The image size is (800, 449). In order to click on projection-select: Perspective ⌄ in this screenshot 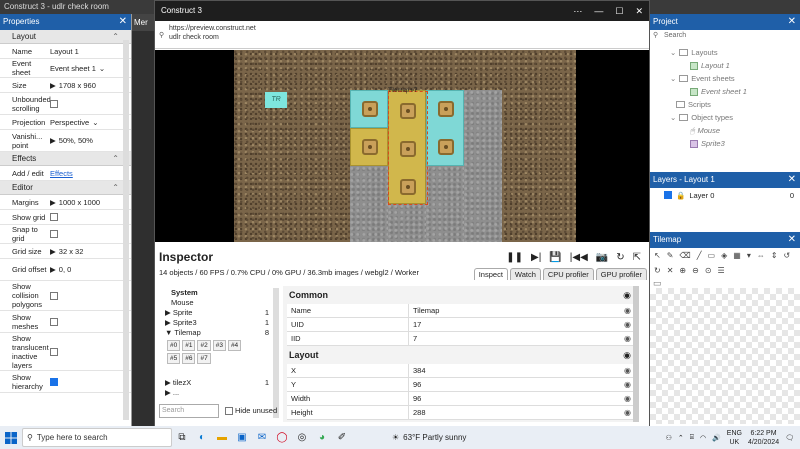, I will do `click(89, 122)`.